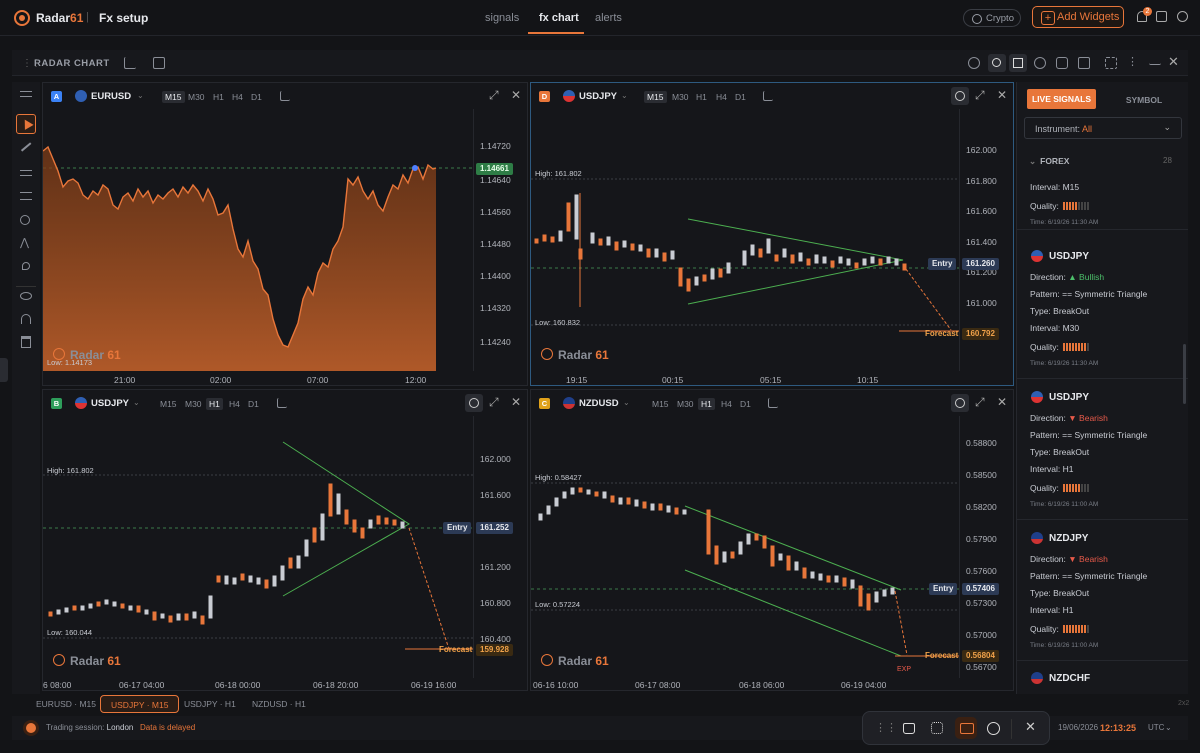 The width and height of the screenshot is (1200, 753). Describe the element at coordinates (1103, 128) in the screenshot. I see `instrument-filter: Instrument: All ⌄` at that location.